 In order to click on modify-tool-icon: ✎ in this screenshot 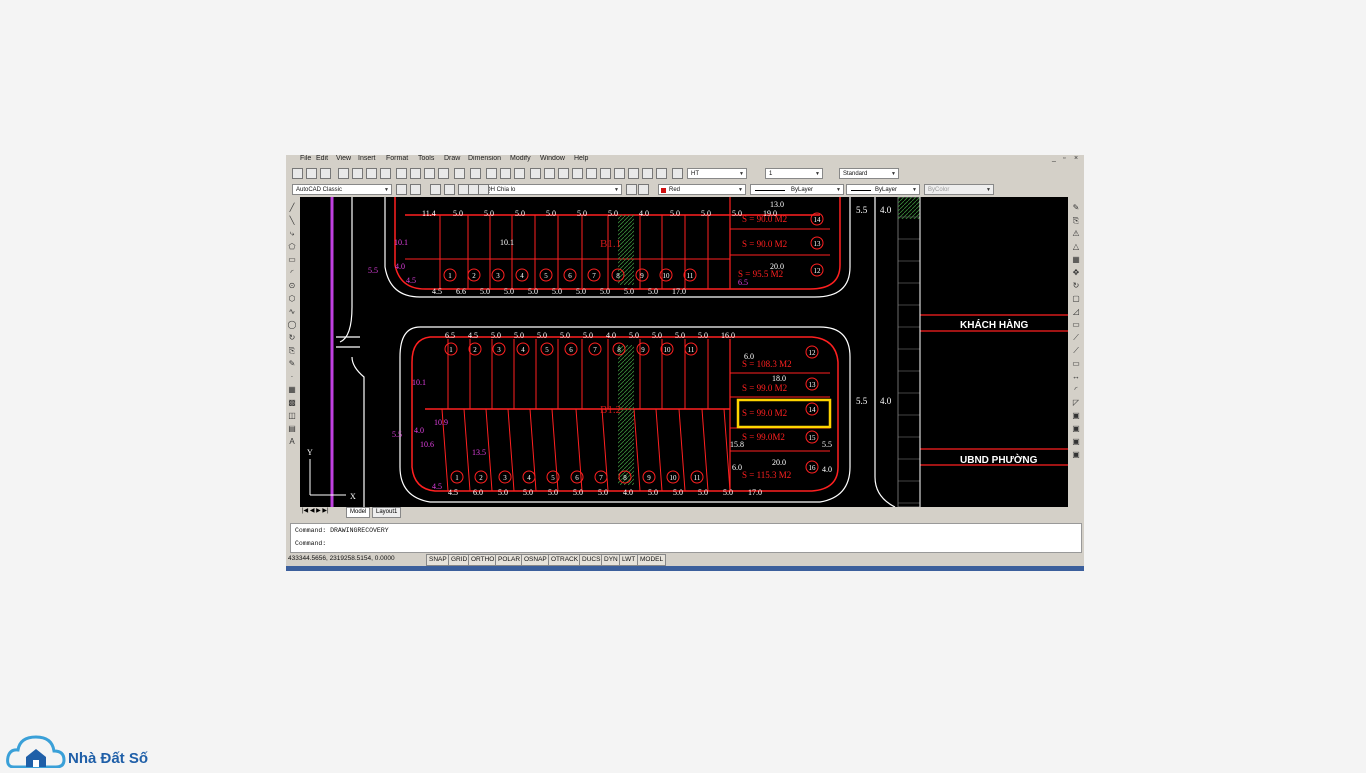, I will do `click(1076, 207)`.